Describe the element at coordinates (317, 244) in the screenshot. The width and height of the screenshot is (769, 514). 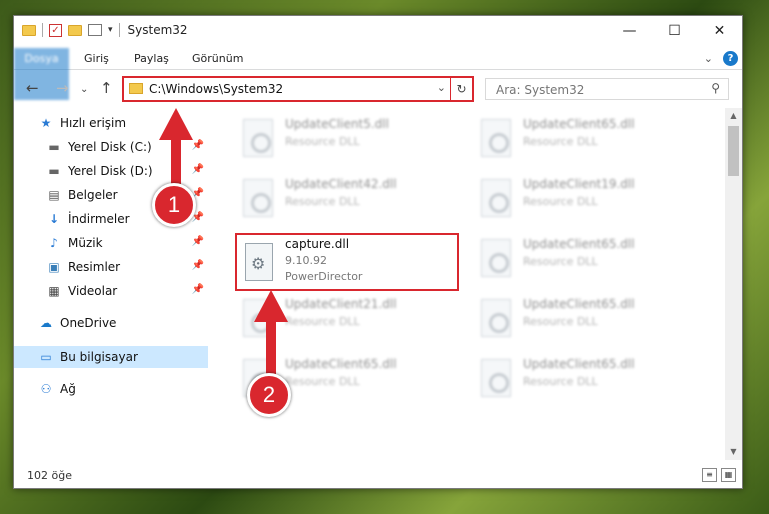
I see `file-name: capture.dll` at that location.